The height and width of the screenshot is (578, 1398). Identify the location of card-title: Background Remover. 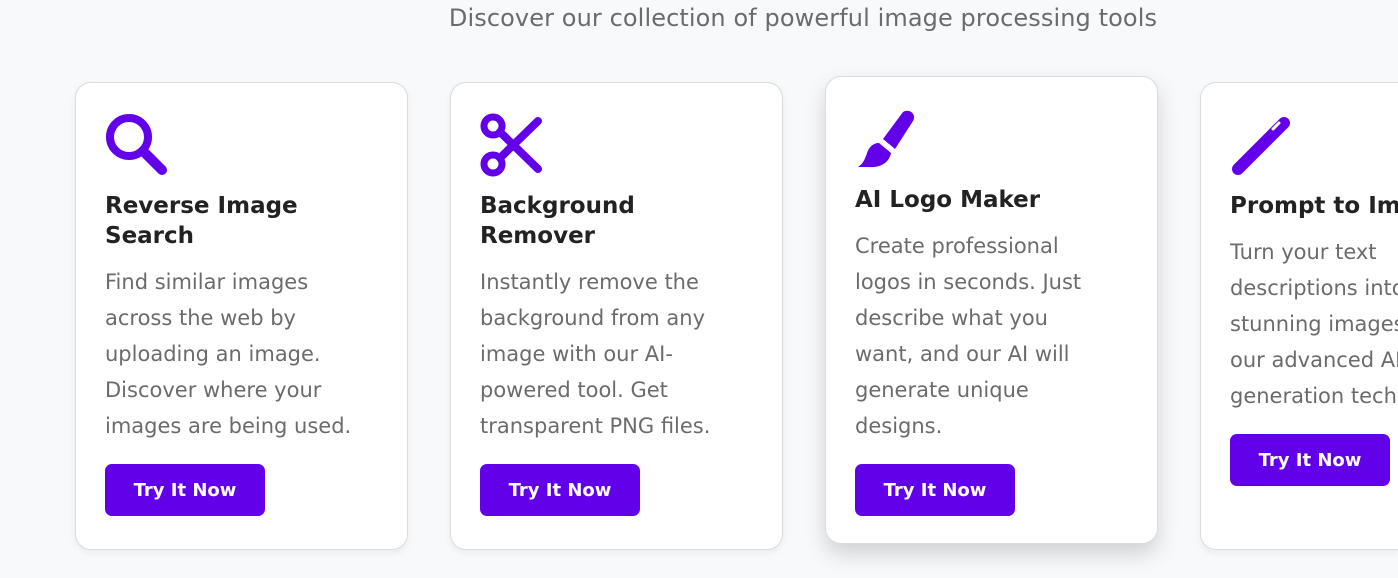
(557, 221).